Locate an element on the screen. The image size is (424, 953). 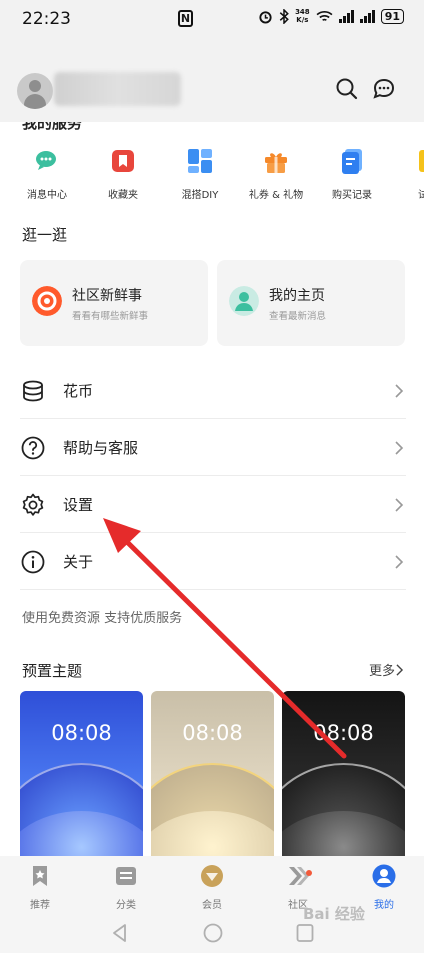
service-gifts: 礼券 & 礼物 is located at coordinates (276, 174).